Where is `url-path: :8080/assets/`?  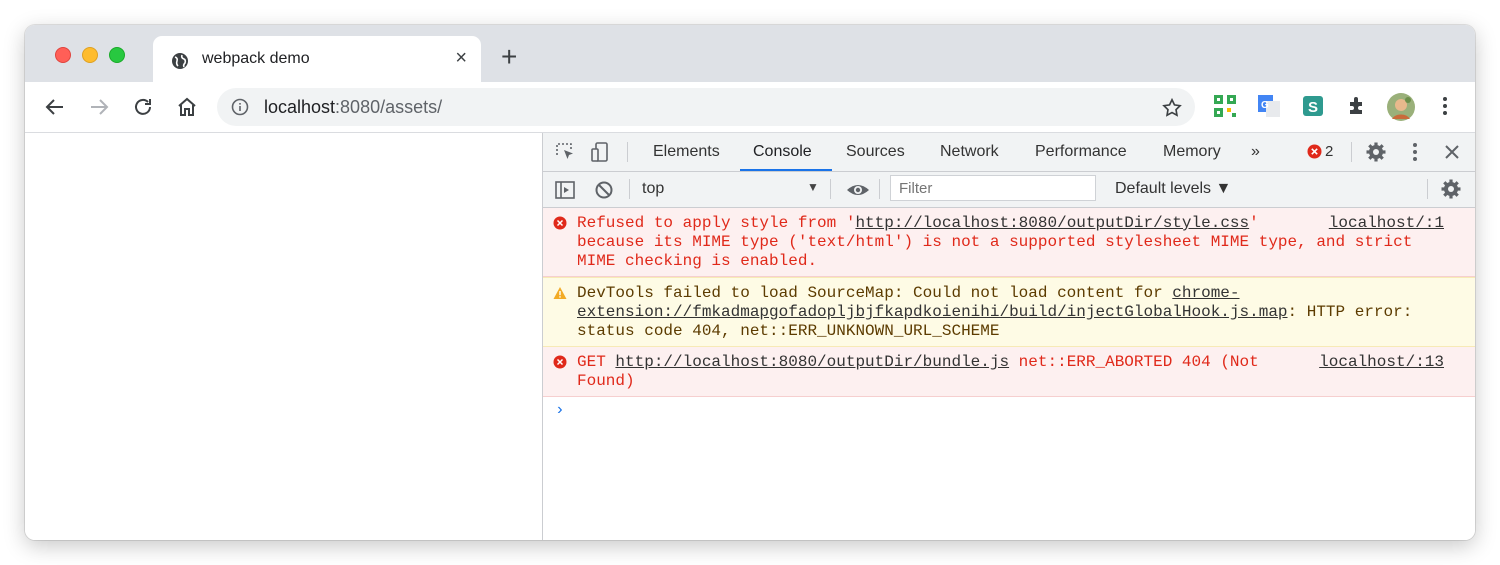 url-path: :8080/assets/ is located at coordinates (389, 107).